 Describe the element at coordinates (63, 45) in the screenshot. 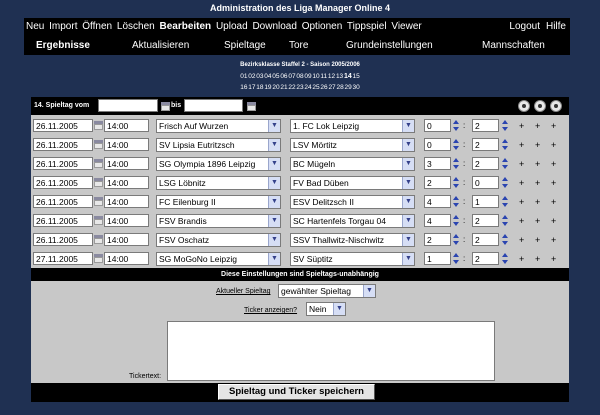

I see `tab-0: Ergebnisse` at that location.